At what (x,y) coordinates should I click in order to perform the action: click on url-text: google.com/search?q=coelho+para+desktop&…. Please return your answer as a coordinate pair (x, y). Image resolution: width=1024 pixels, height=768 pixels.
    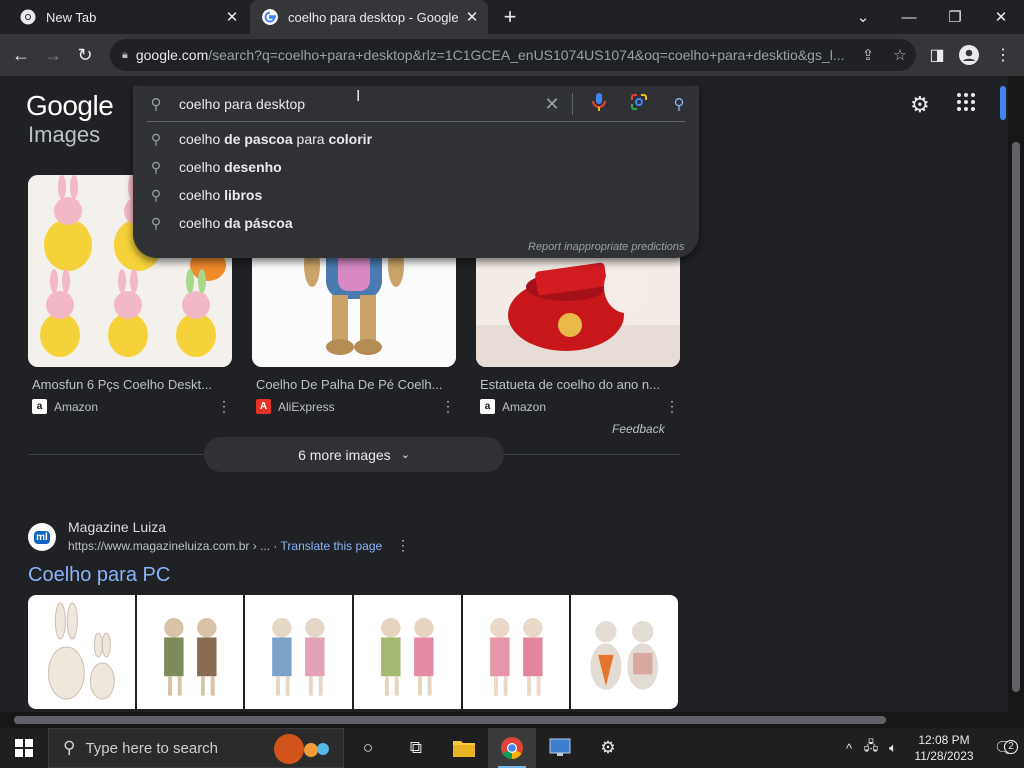
    Looking at the image, I should click on (494, 55).